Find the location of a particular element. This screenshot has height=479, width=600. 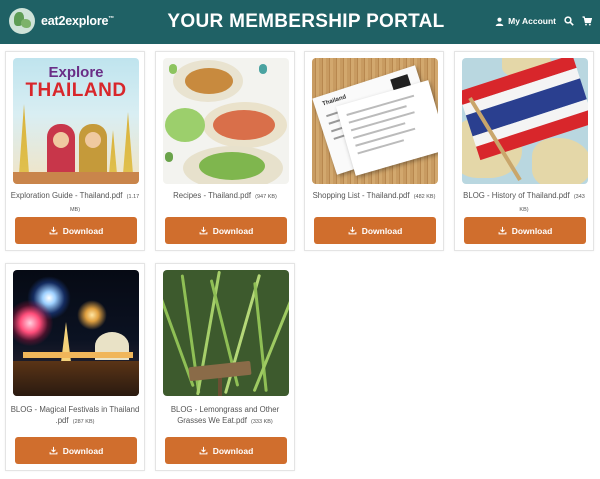

file-name: Shopping List - Thailand.pdf is located at coordinates (361, 195).